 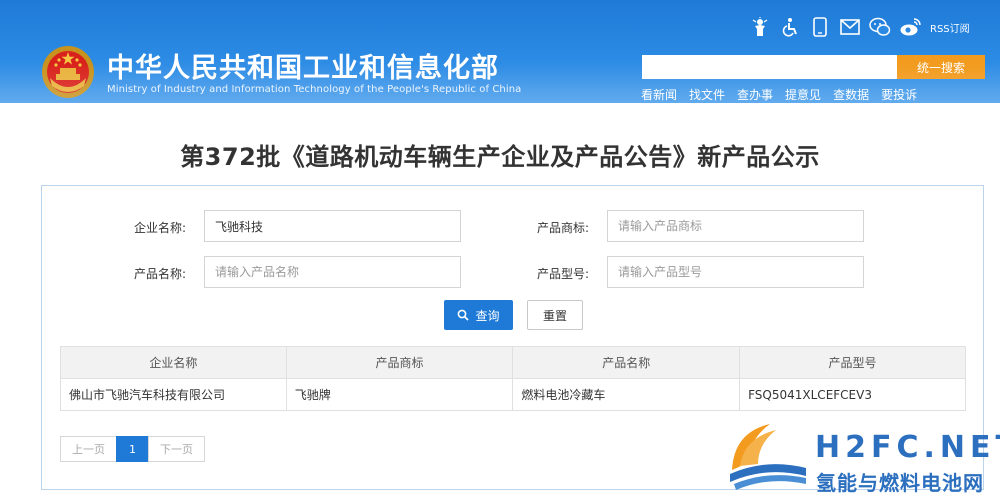 What do you see at coordinates (399, 362) in the screenshot?
I see `column-header: 产品商标` at bounding box center [399, 362].